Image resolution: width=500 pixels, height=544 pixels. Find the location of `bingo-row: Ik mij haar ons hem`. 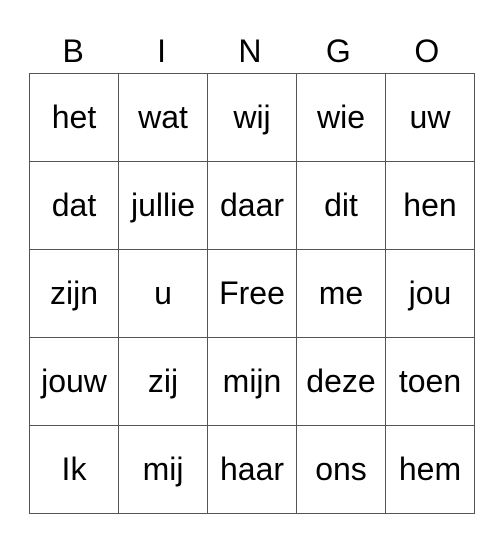

bingo-row: Ik mij haar ons hem is located at coordinates (252, 469).